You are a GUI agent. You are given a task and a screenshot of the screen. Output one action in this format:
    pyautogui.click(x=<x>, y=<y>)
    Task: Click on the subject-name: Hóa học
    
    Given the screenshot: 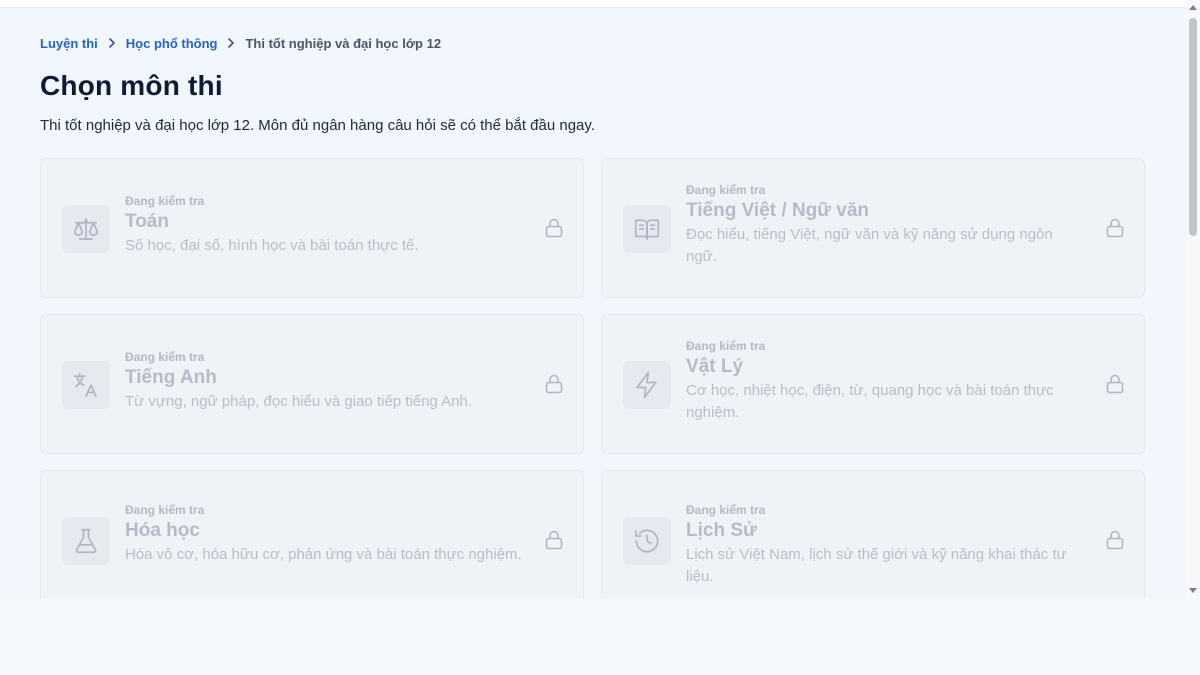 What is the action you would take?
    pyautogui.click(x=162, y=530)
    